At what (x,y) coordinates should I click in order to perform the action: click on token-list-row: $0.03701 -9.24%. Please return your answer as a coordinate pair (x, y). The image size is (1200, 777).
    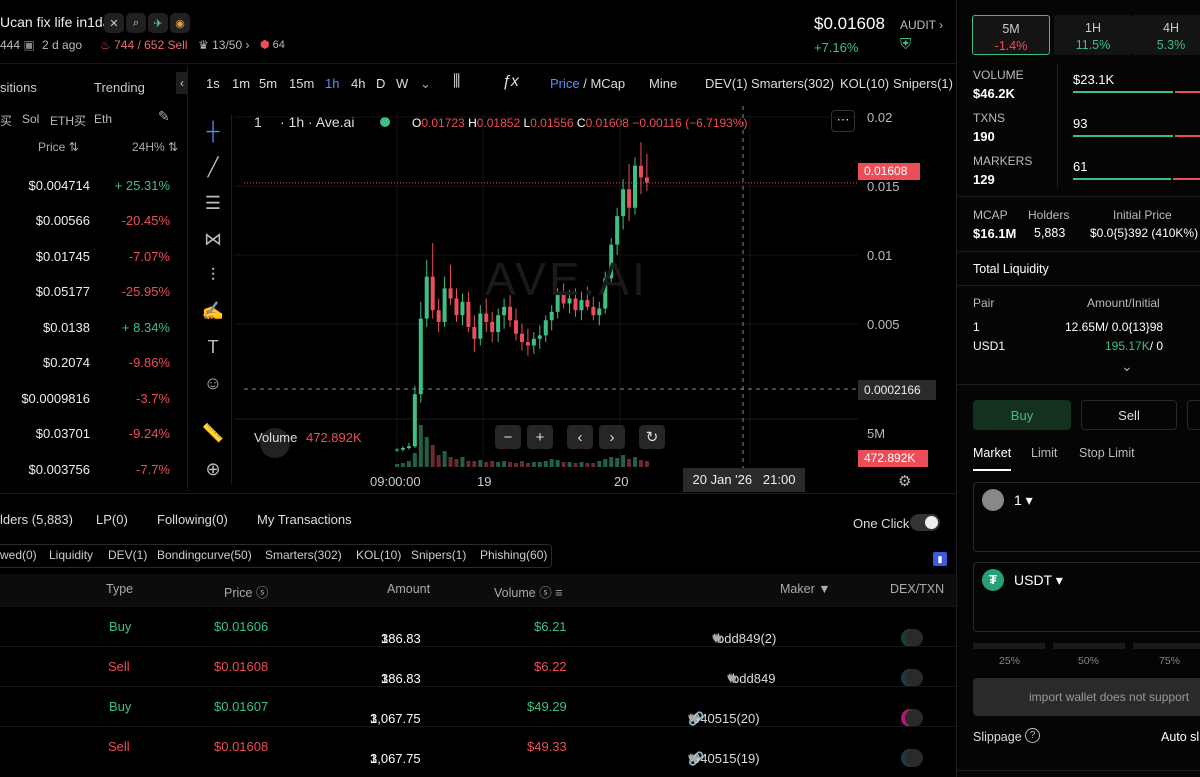
    Looking at the image, I should click on (94, 434).